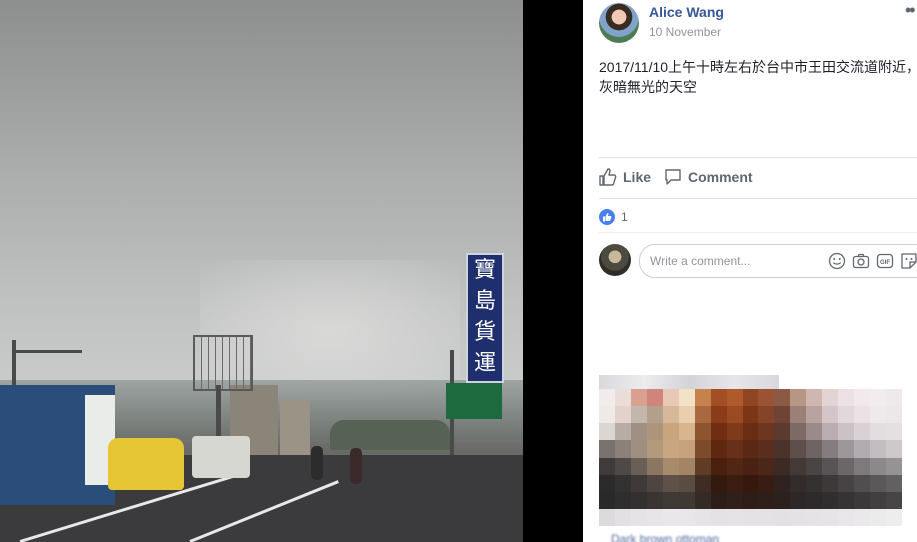  I want to click on freight-company-sign: 寶 島 貨 運, so click(485, 318).